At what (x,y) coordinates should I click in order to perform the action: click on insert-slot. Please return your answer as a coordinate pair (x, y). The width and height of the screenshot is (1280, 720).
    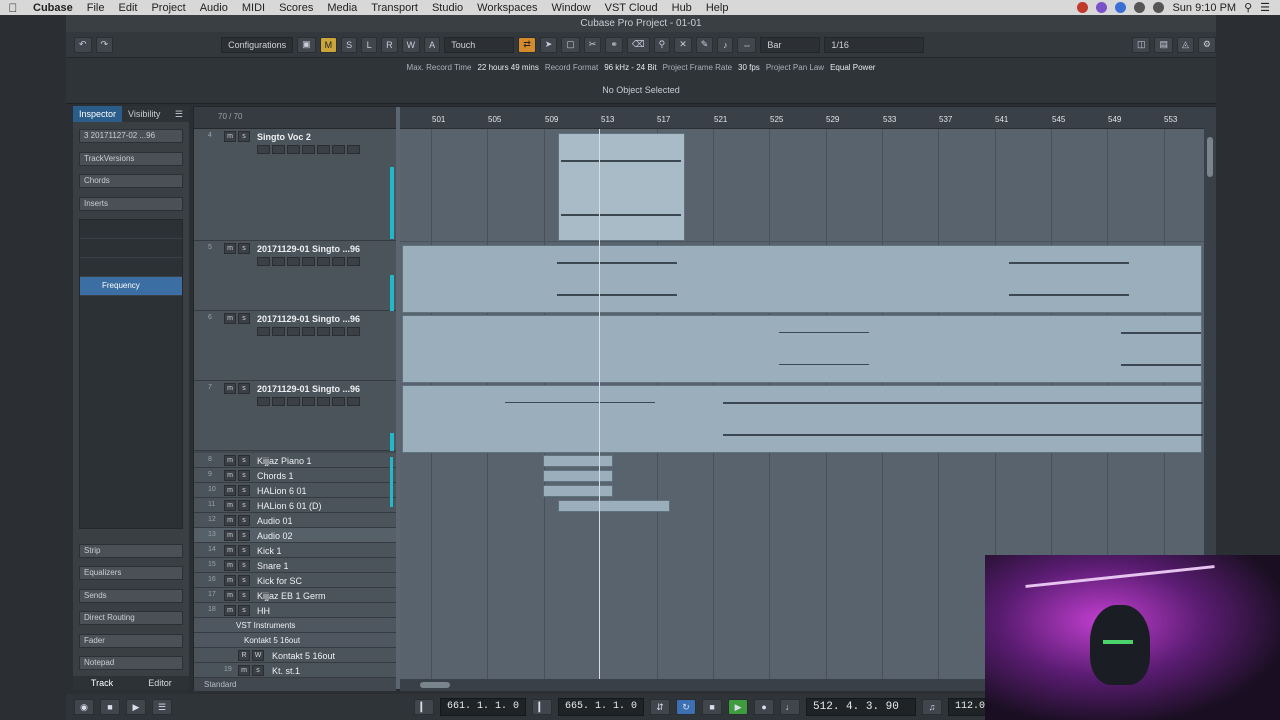
    Looking at the image, I should click on (131, 267).